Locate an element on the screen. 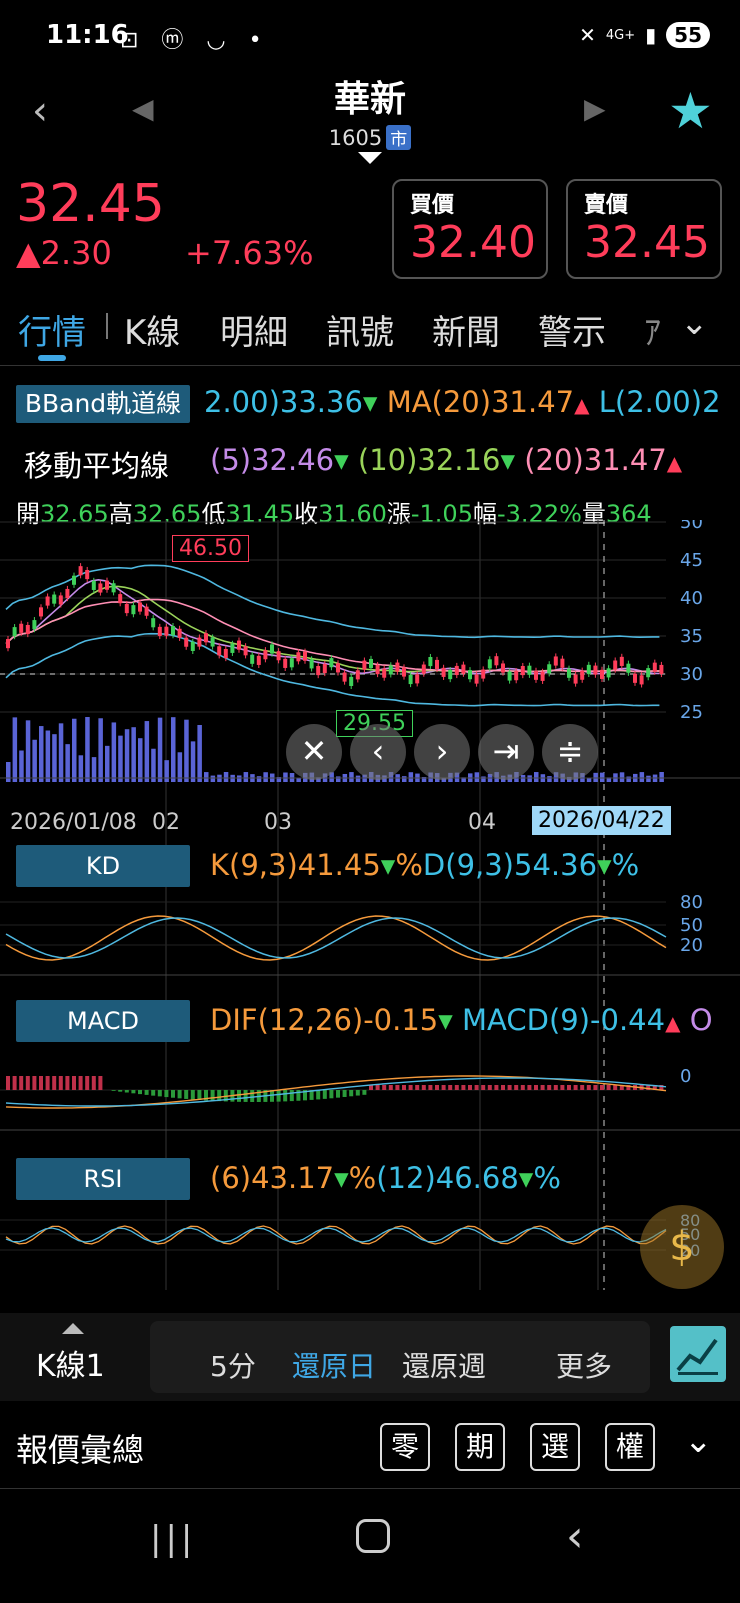  period-5min: 5分 is located at coordinates (233, 1365).